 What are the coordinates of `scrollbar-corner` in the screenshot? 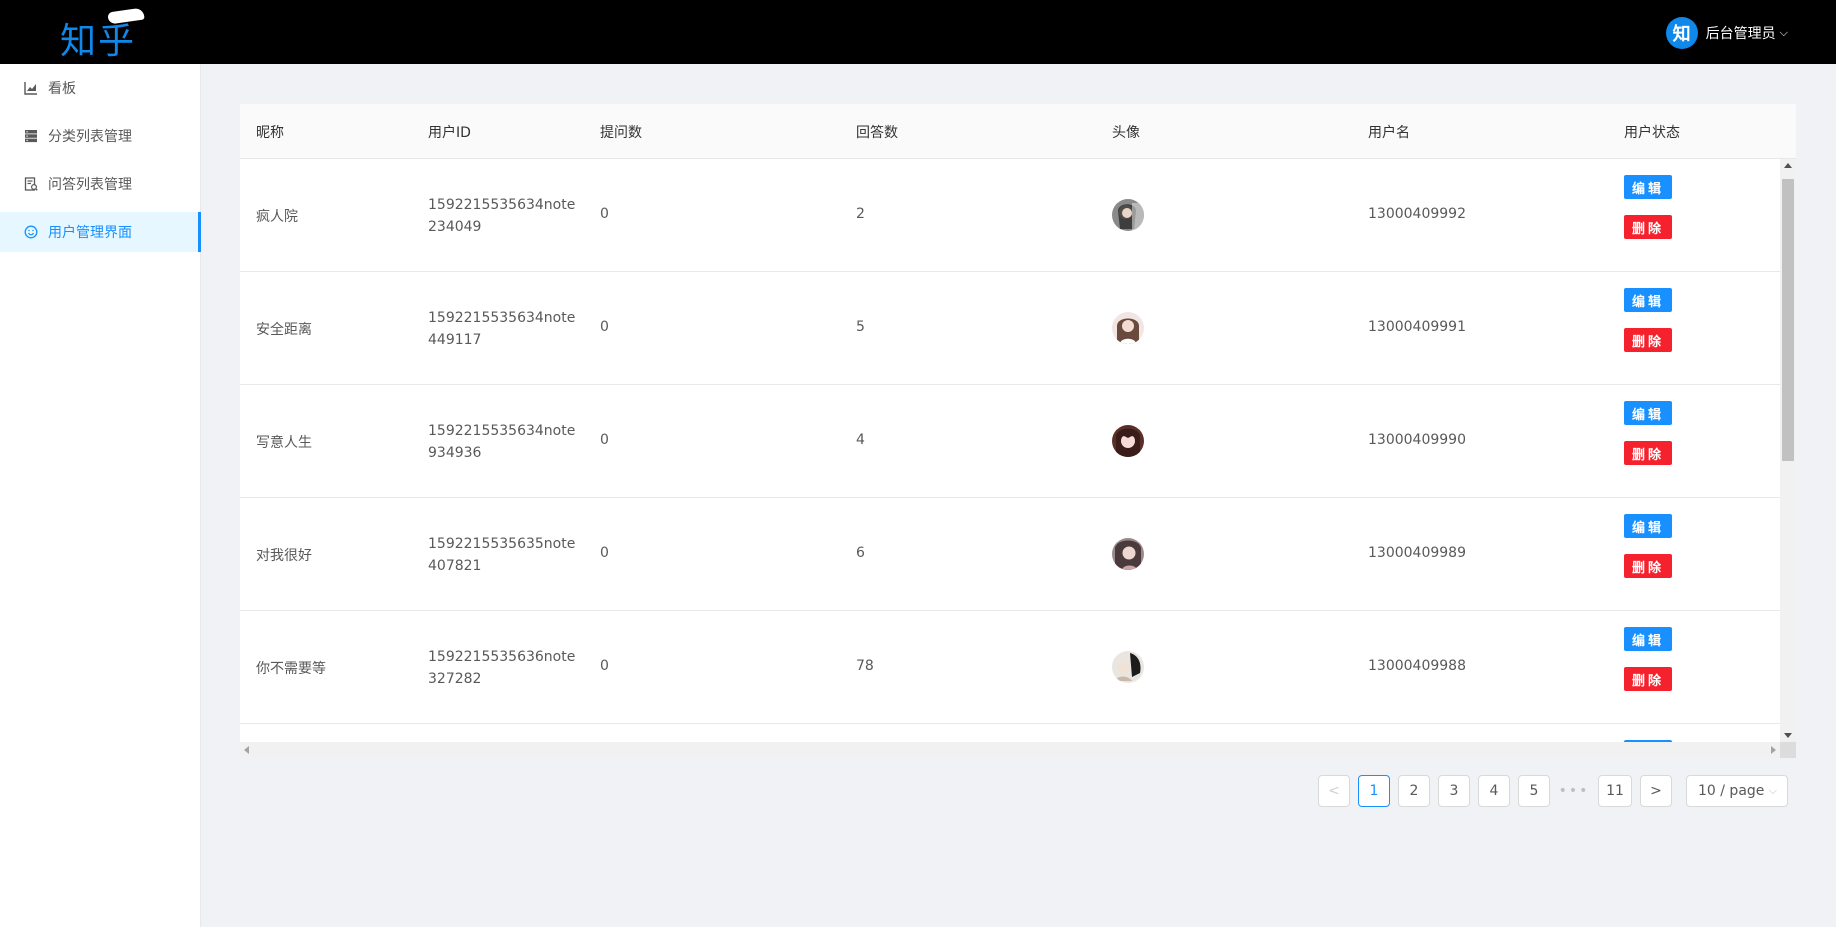 It's located at (1788, 750).